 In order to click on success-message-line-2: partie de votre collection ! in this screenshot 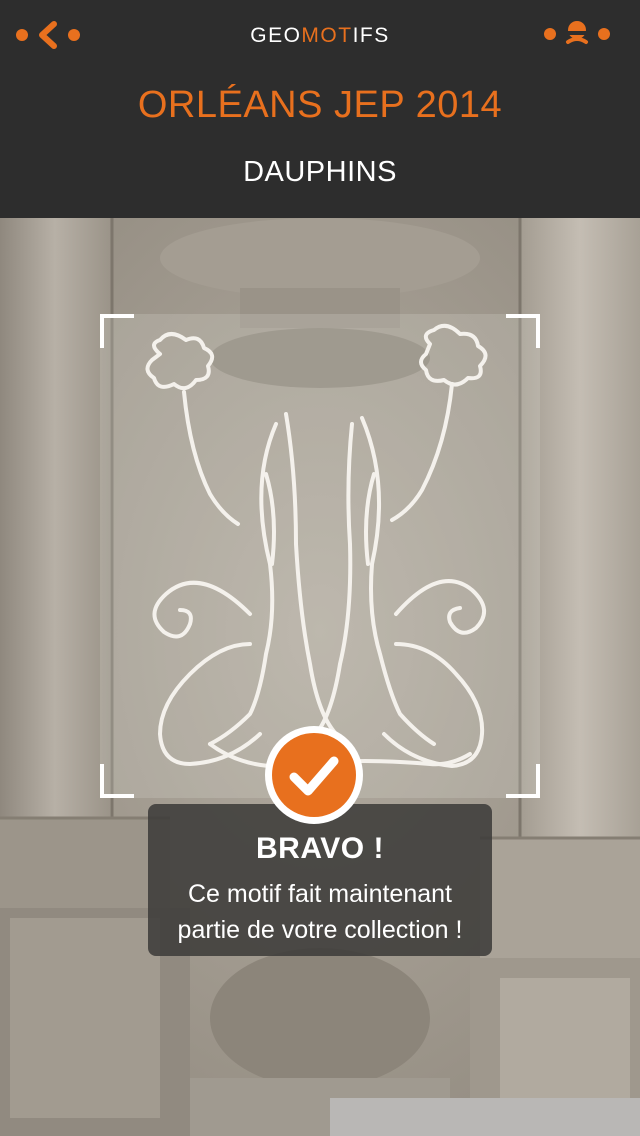, I will do `click(320, 930)`.